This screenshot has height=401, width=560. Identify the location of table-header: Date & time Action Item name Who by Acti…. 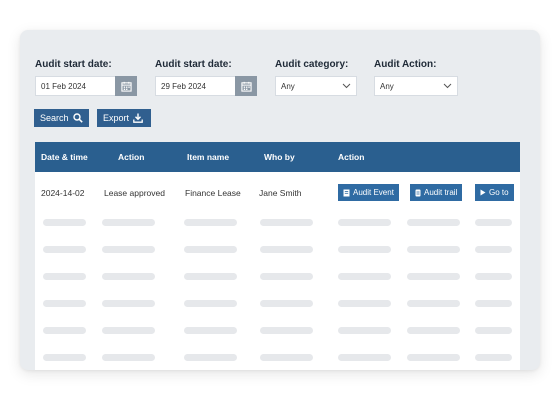
(277, 157).